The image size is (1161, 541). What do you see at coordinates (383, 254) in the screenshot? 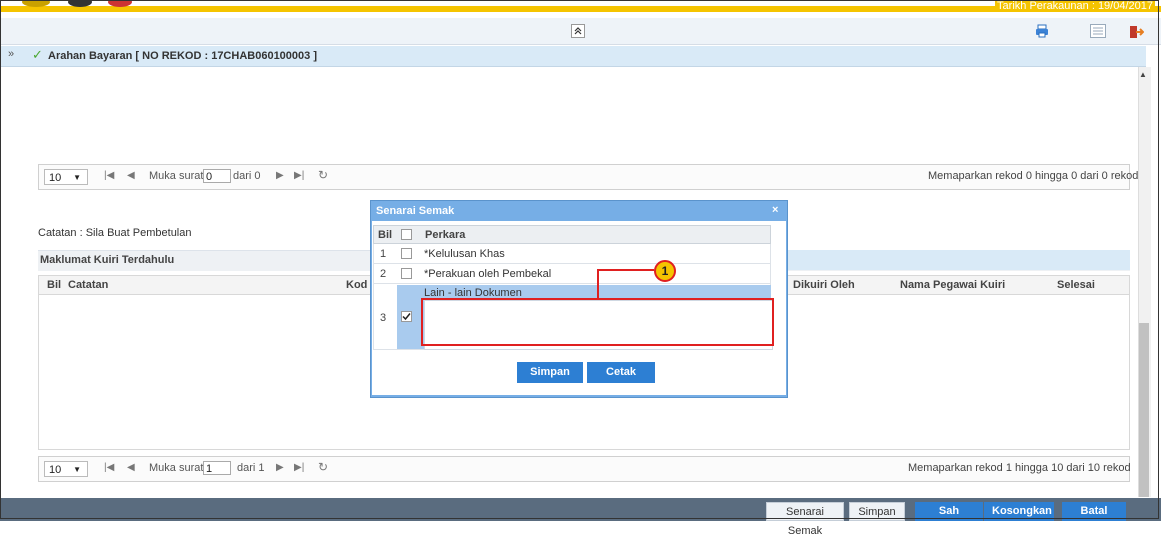
I see `row-number: 1` at bounding box center [383, 254].